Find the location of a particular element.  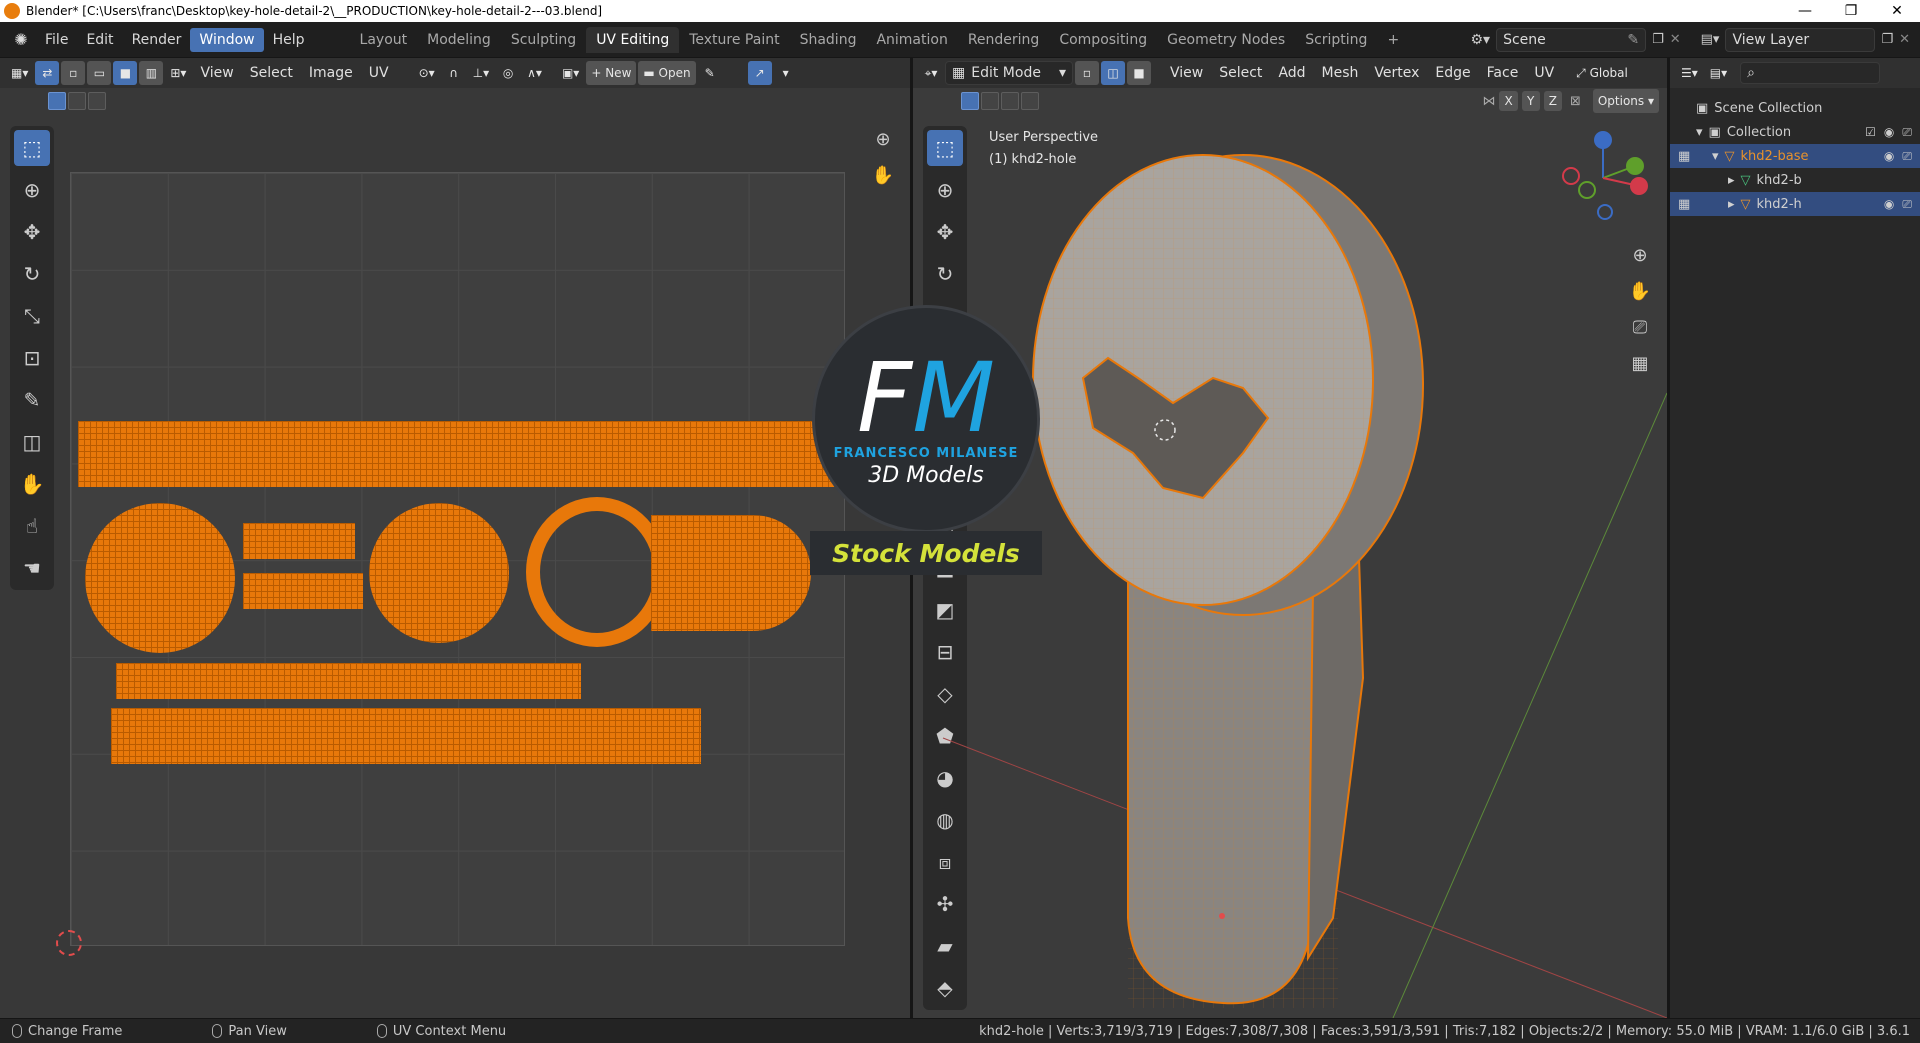

pin-icon: ✎ is located at coordinates (1633, 40).